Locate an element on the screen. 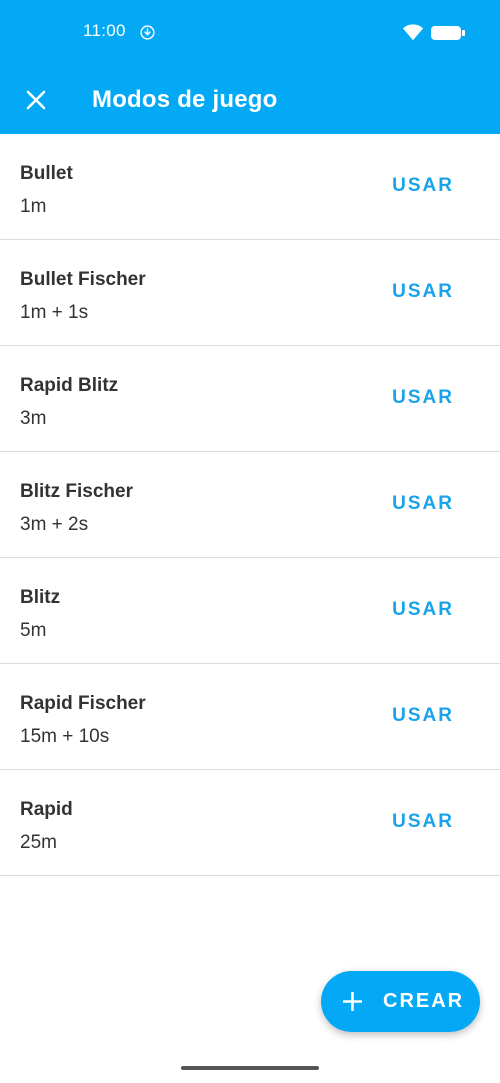  mode-time: 3m + 2s is located at coordinates (54, 524).